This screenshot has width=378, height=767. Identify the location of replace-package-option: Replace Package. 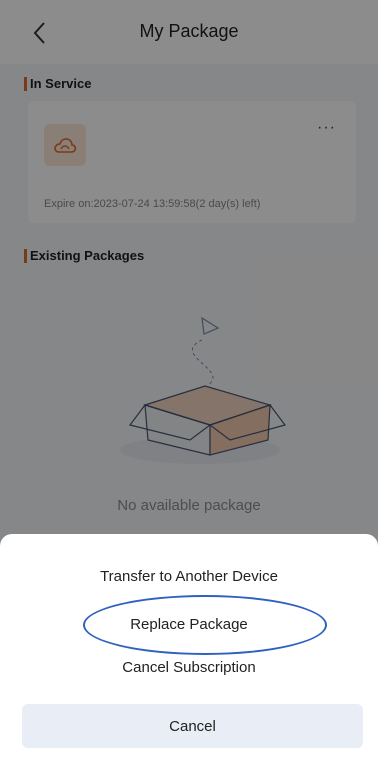
(189, 624).